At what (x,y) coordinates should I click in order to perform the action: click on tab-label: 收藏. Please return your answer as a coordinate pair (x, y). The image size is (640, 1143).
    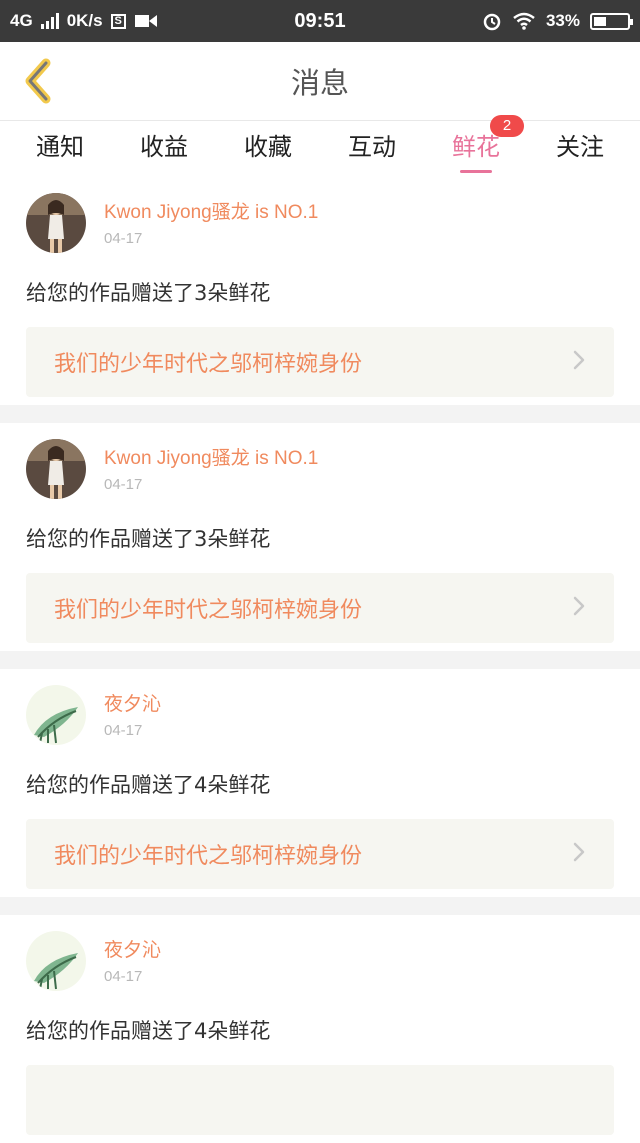
    Looking at the image, I should click on (268, 147).